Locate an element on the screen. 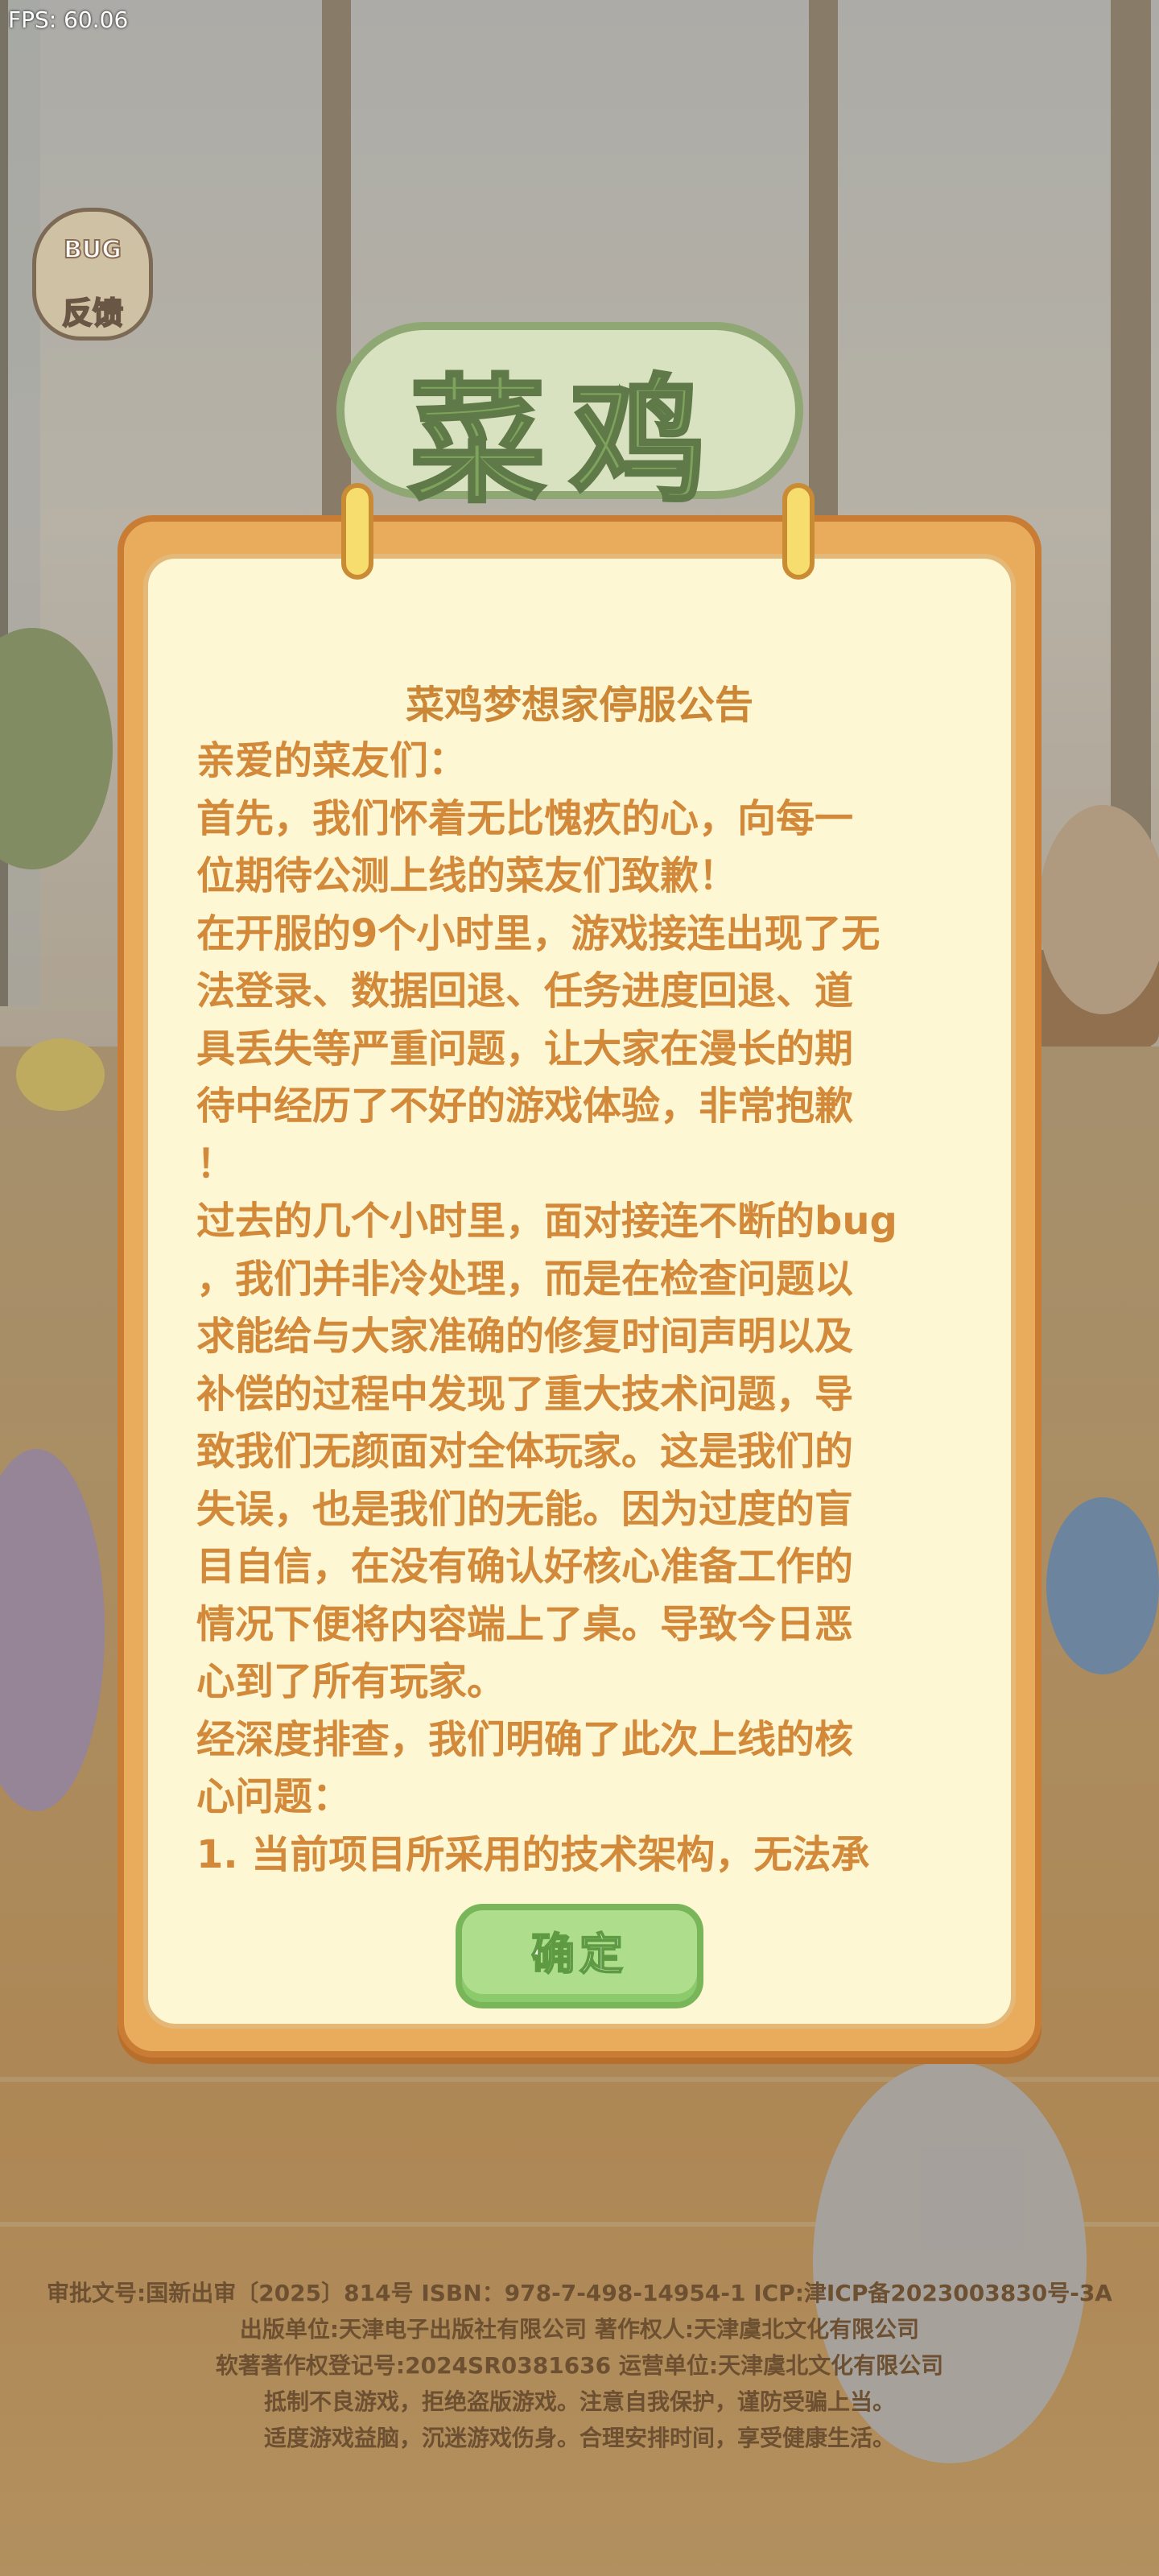 The image size is (1159, 2576). footer-line: 出版单位:天津电子出版社有限公司 著作权人:天津虞北文化有限公司 is located at coordinates (579, 2329).